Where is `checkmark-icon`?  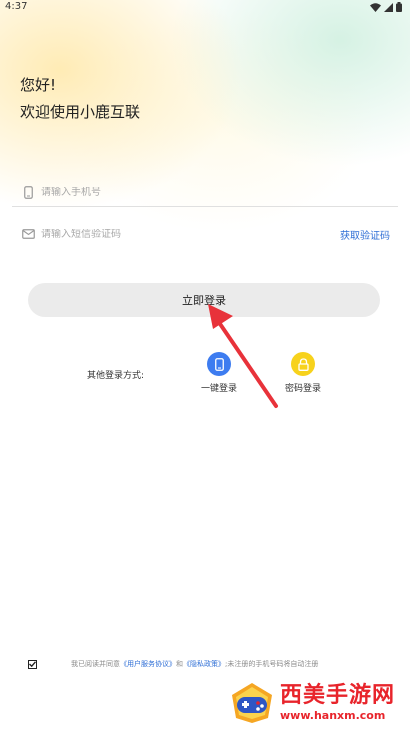 checkmark-icon is located at coordinates (32, 664).